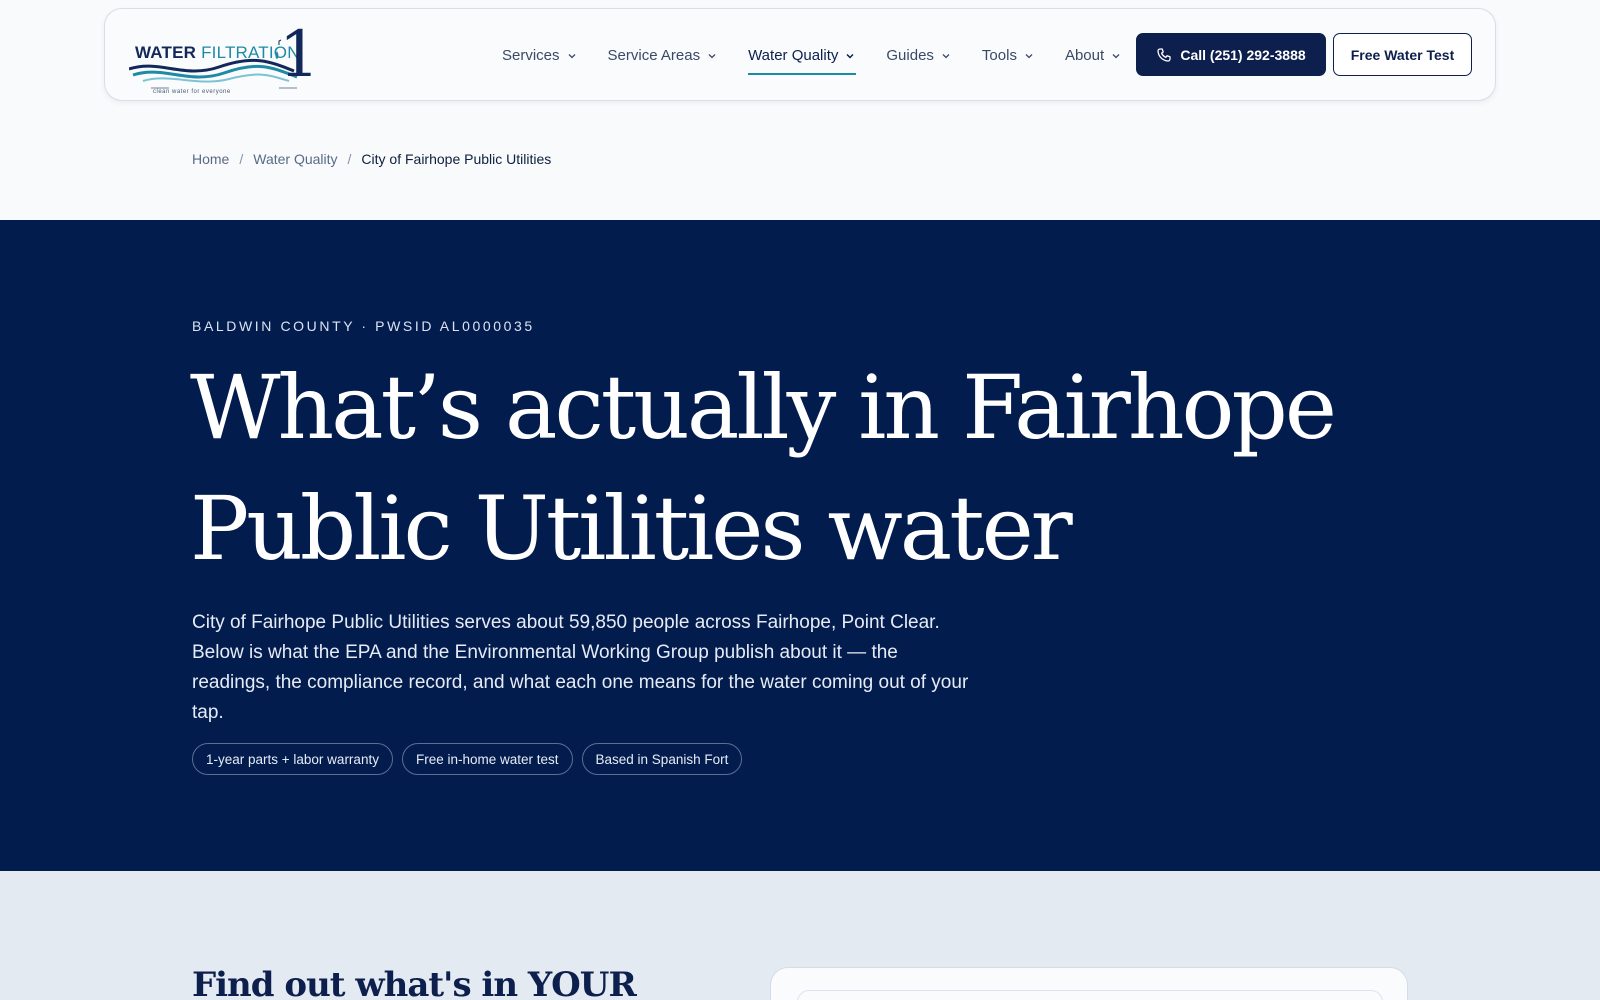 Image resolution: width=1600 pixels, height=1000 pixels. I want to click on nav-item-guides: Guides, so click(919, 56).